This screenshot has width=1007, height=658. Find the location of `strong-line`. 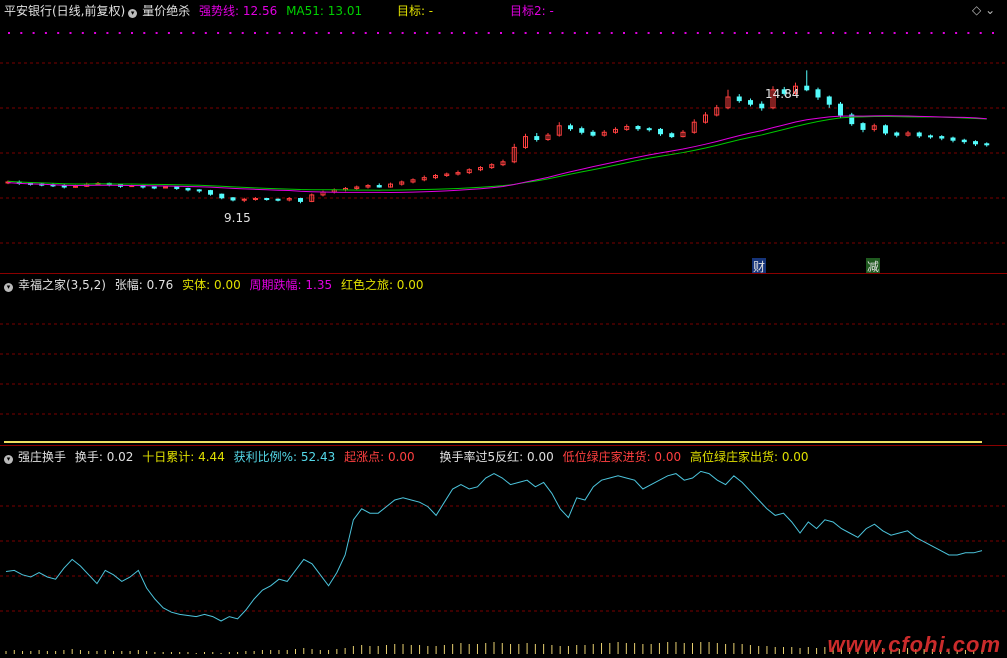

strong-line is located at coordinates (497, 154).